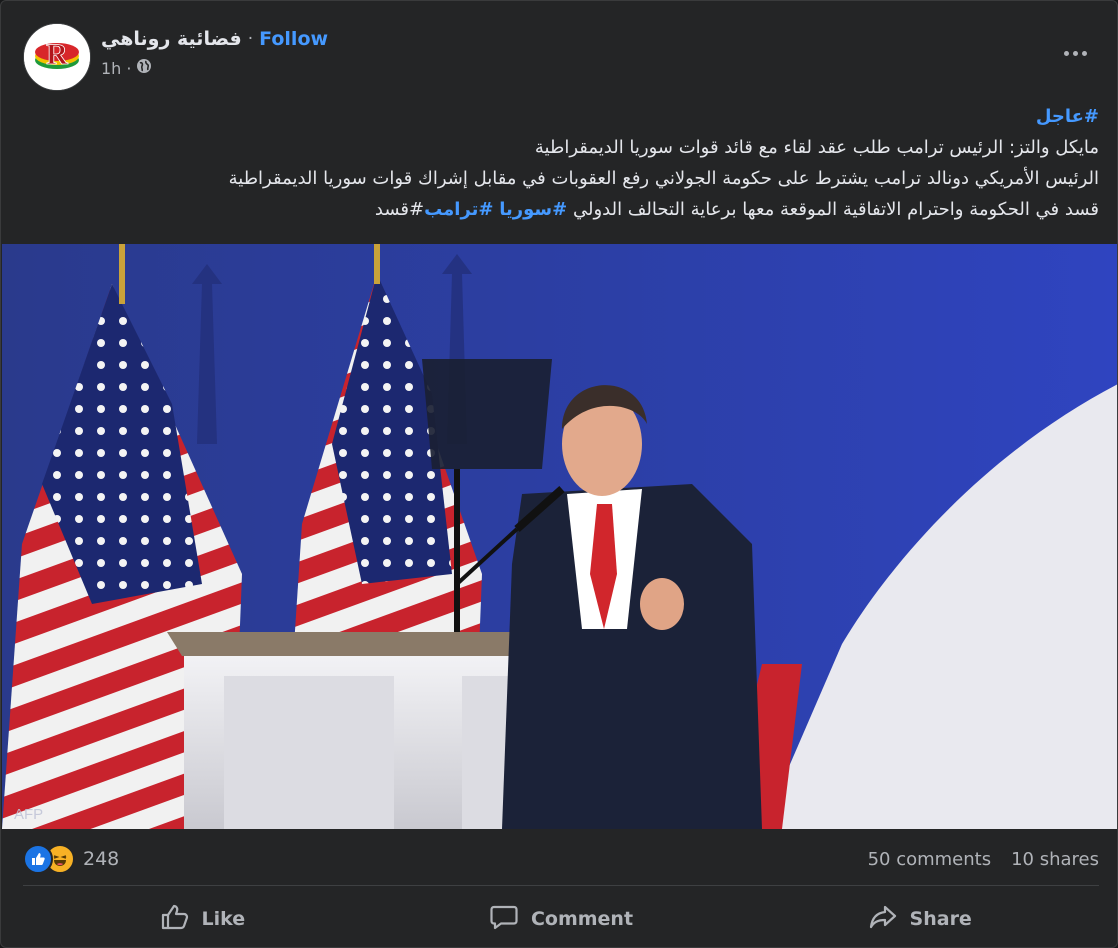  What do you see at coordinates (38, 859) in the screenshot?
I see `like-icon` at bounding box center [38, 859].